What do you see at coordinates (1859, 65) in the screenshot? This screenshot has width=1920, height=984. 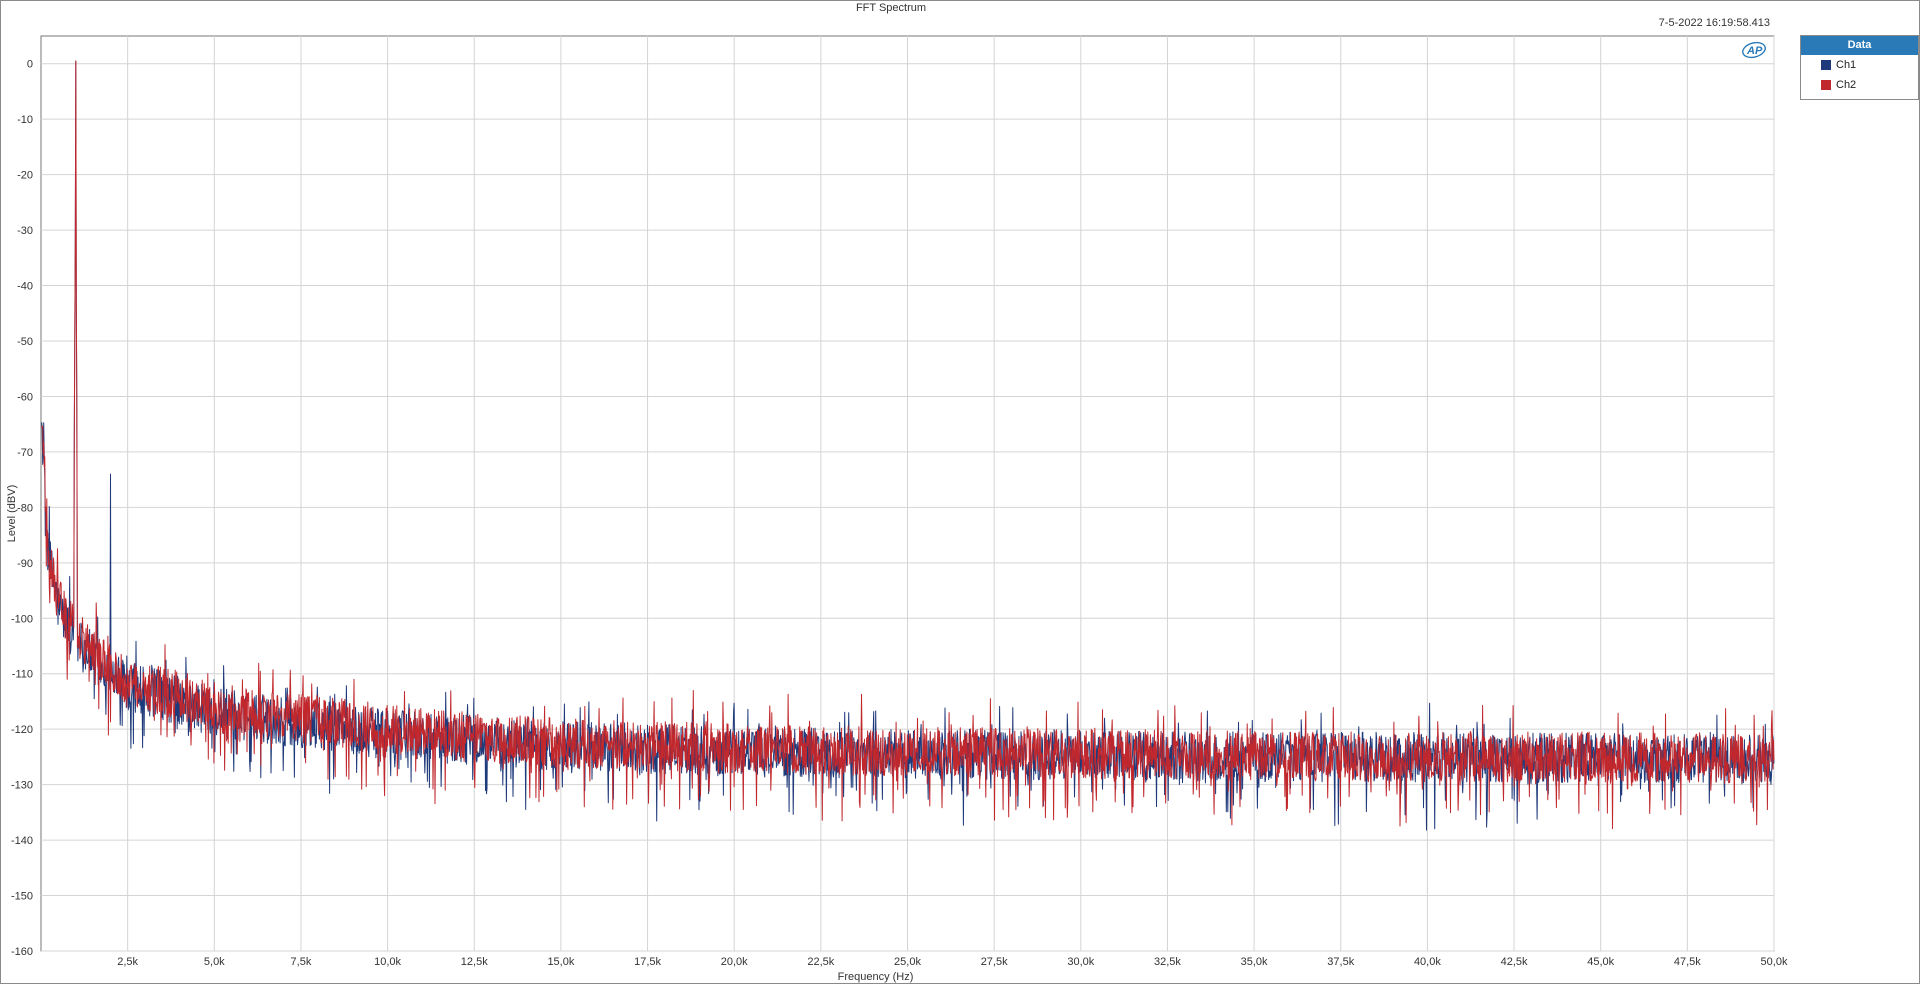 I see `legend-item-ch1: Ch1` at bounding box center [1859, 65].